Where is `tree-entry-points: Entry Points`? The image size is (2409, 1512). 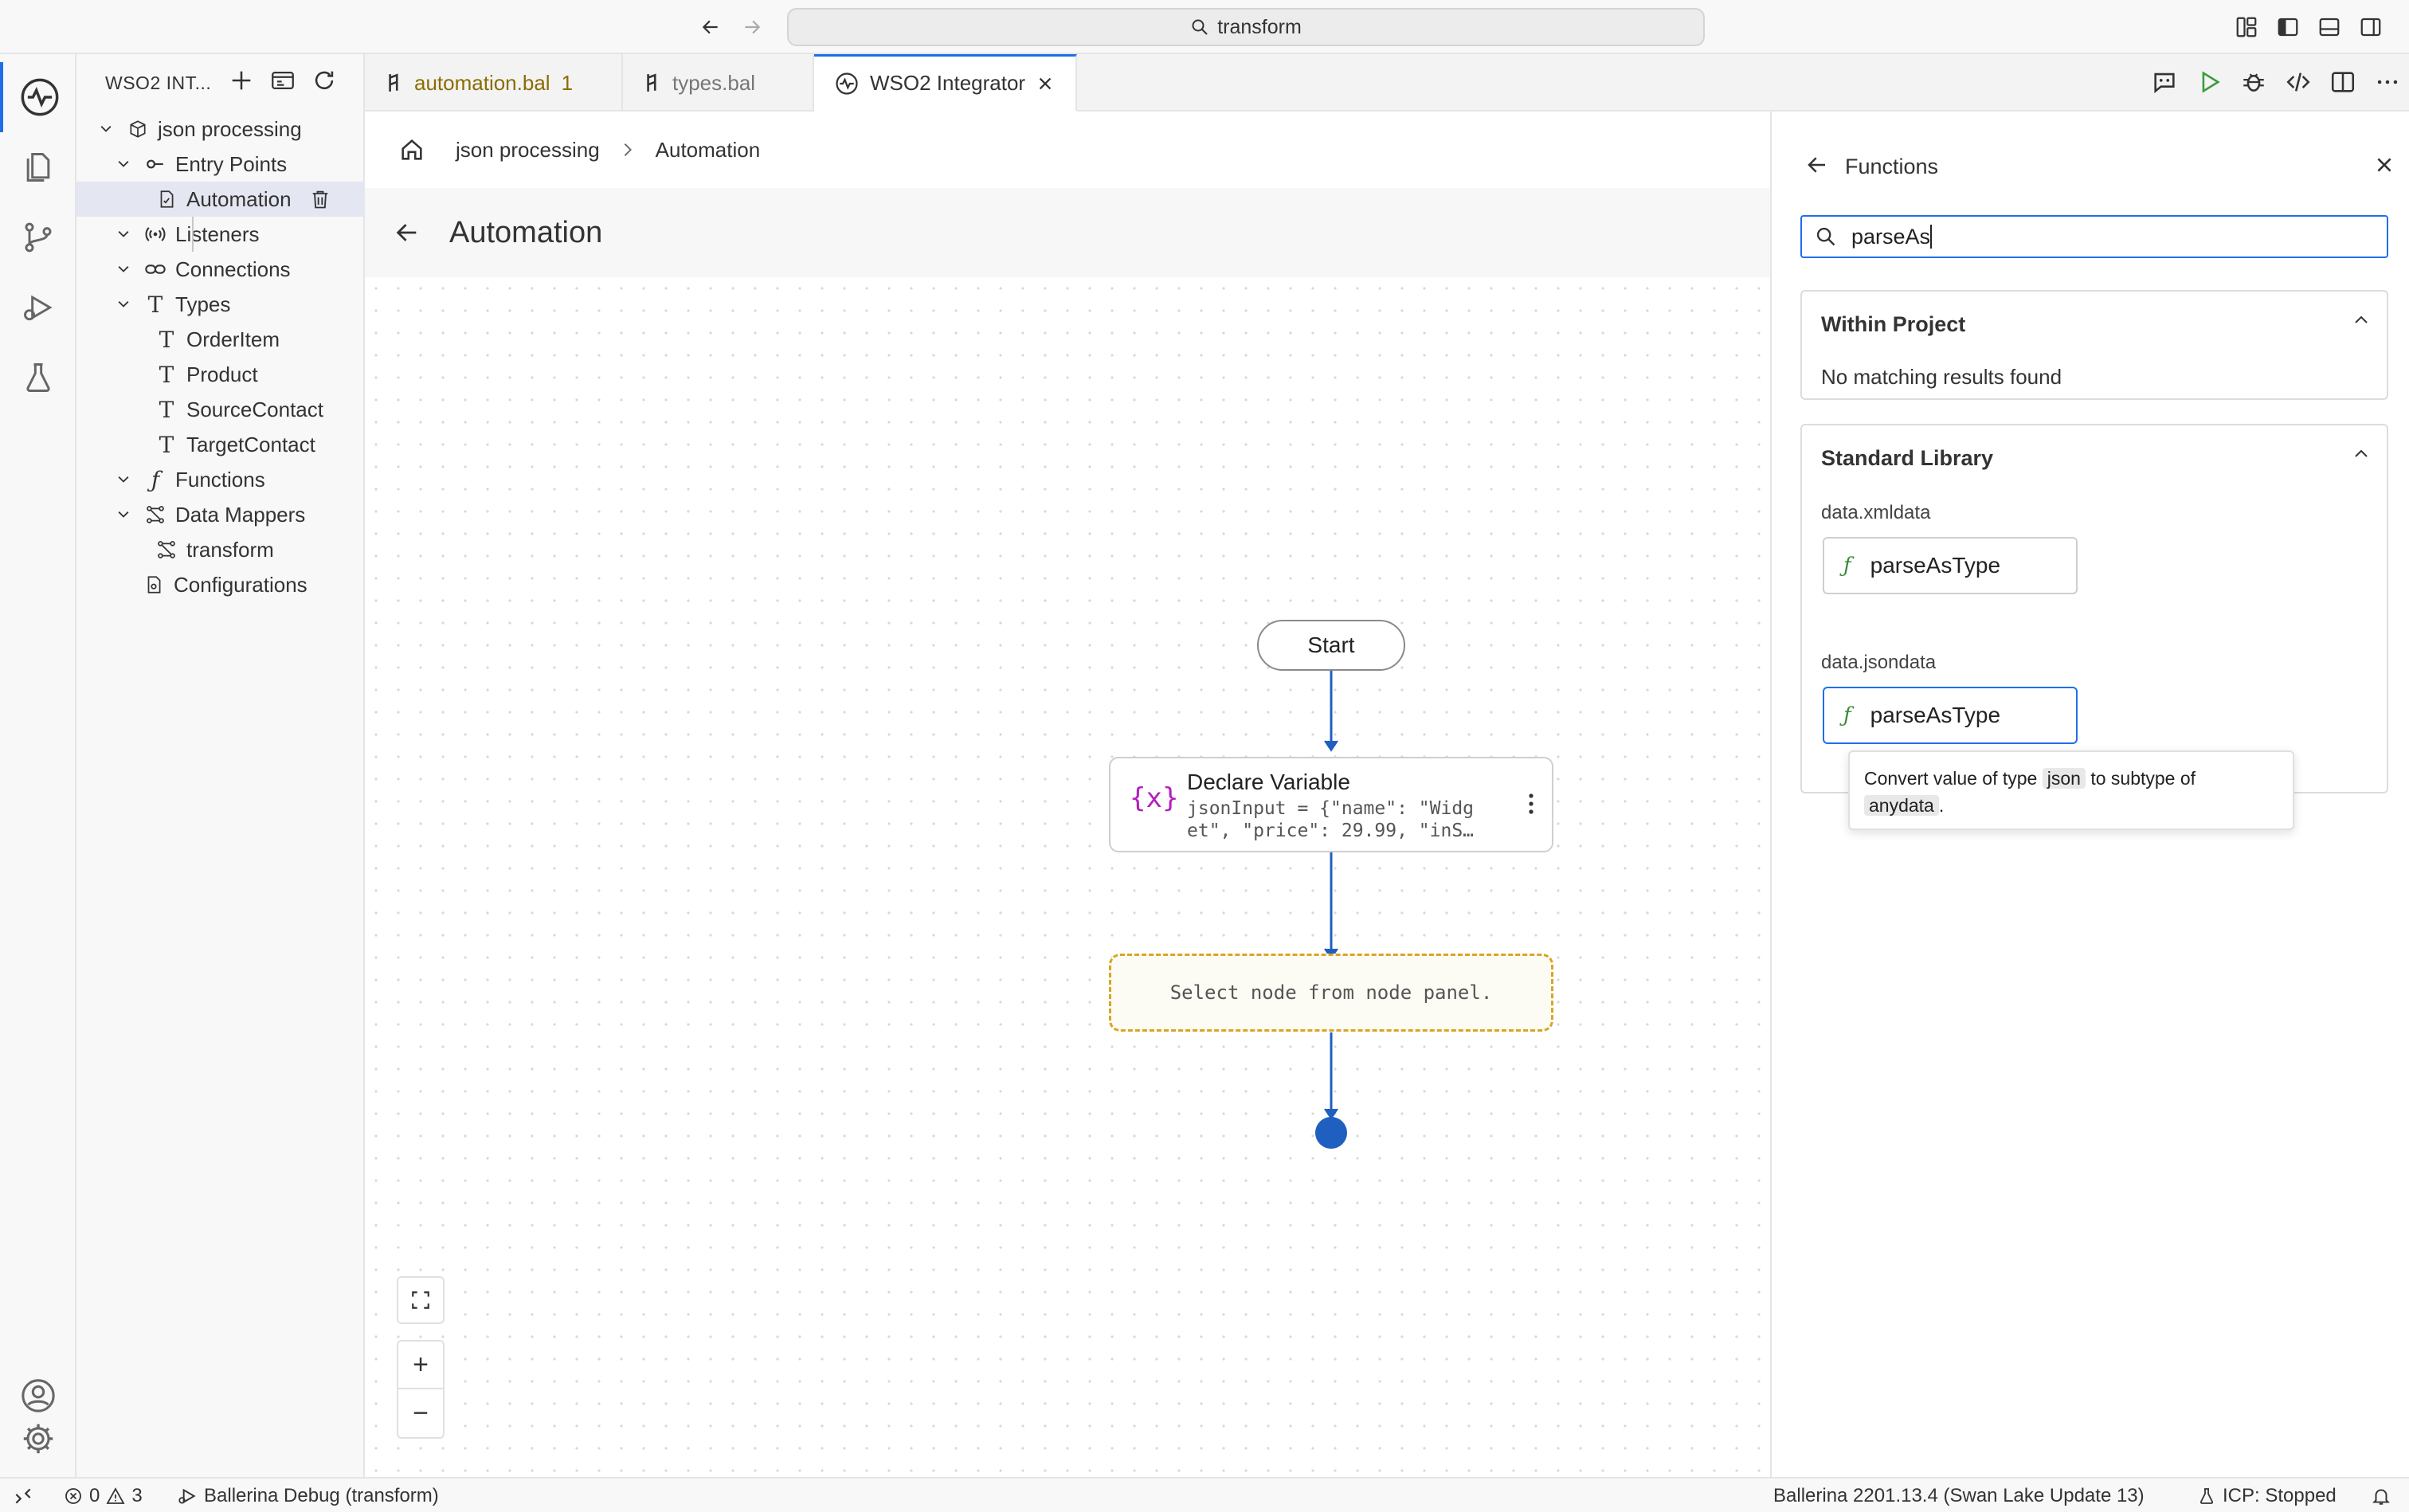
tree-entry-points: Entry Points is located at coordinates (220, 165).